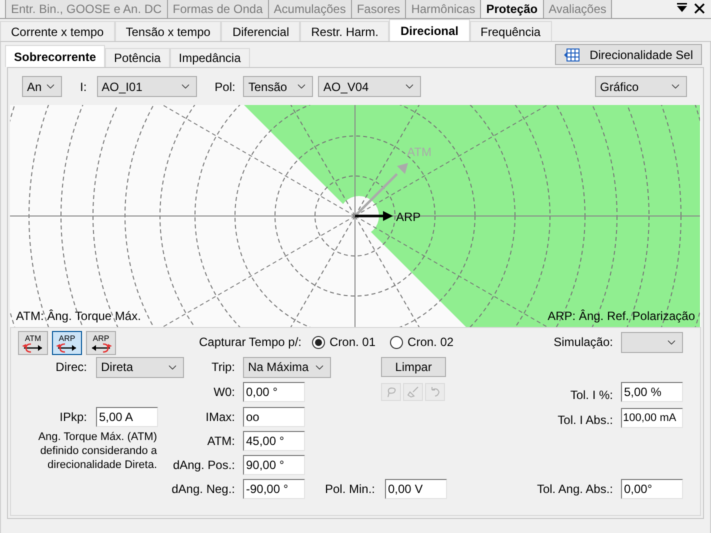 Image resolution: width=711 pixels, height=533 pixels. I want to click on field-label: Simulação:, so click(583, 342).